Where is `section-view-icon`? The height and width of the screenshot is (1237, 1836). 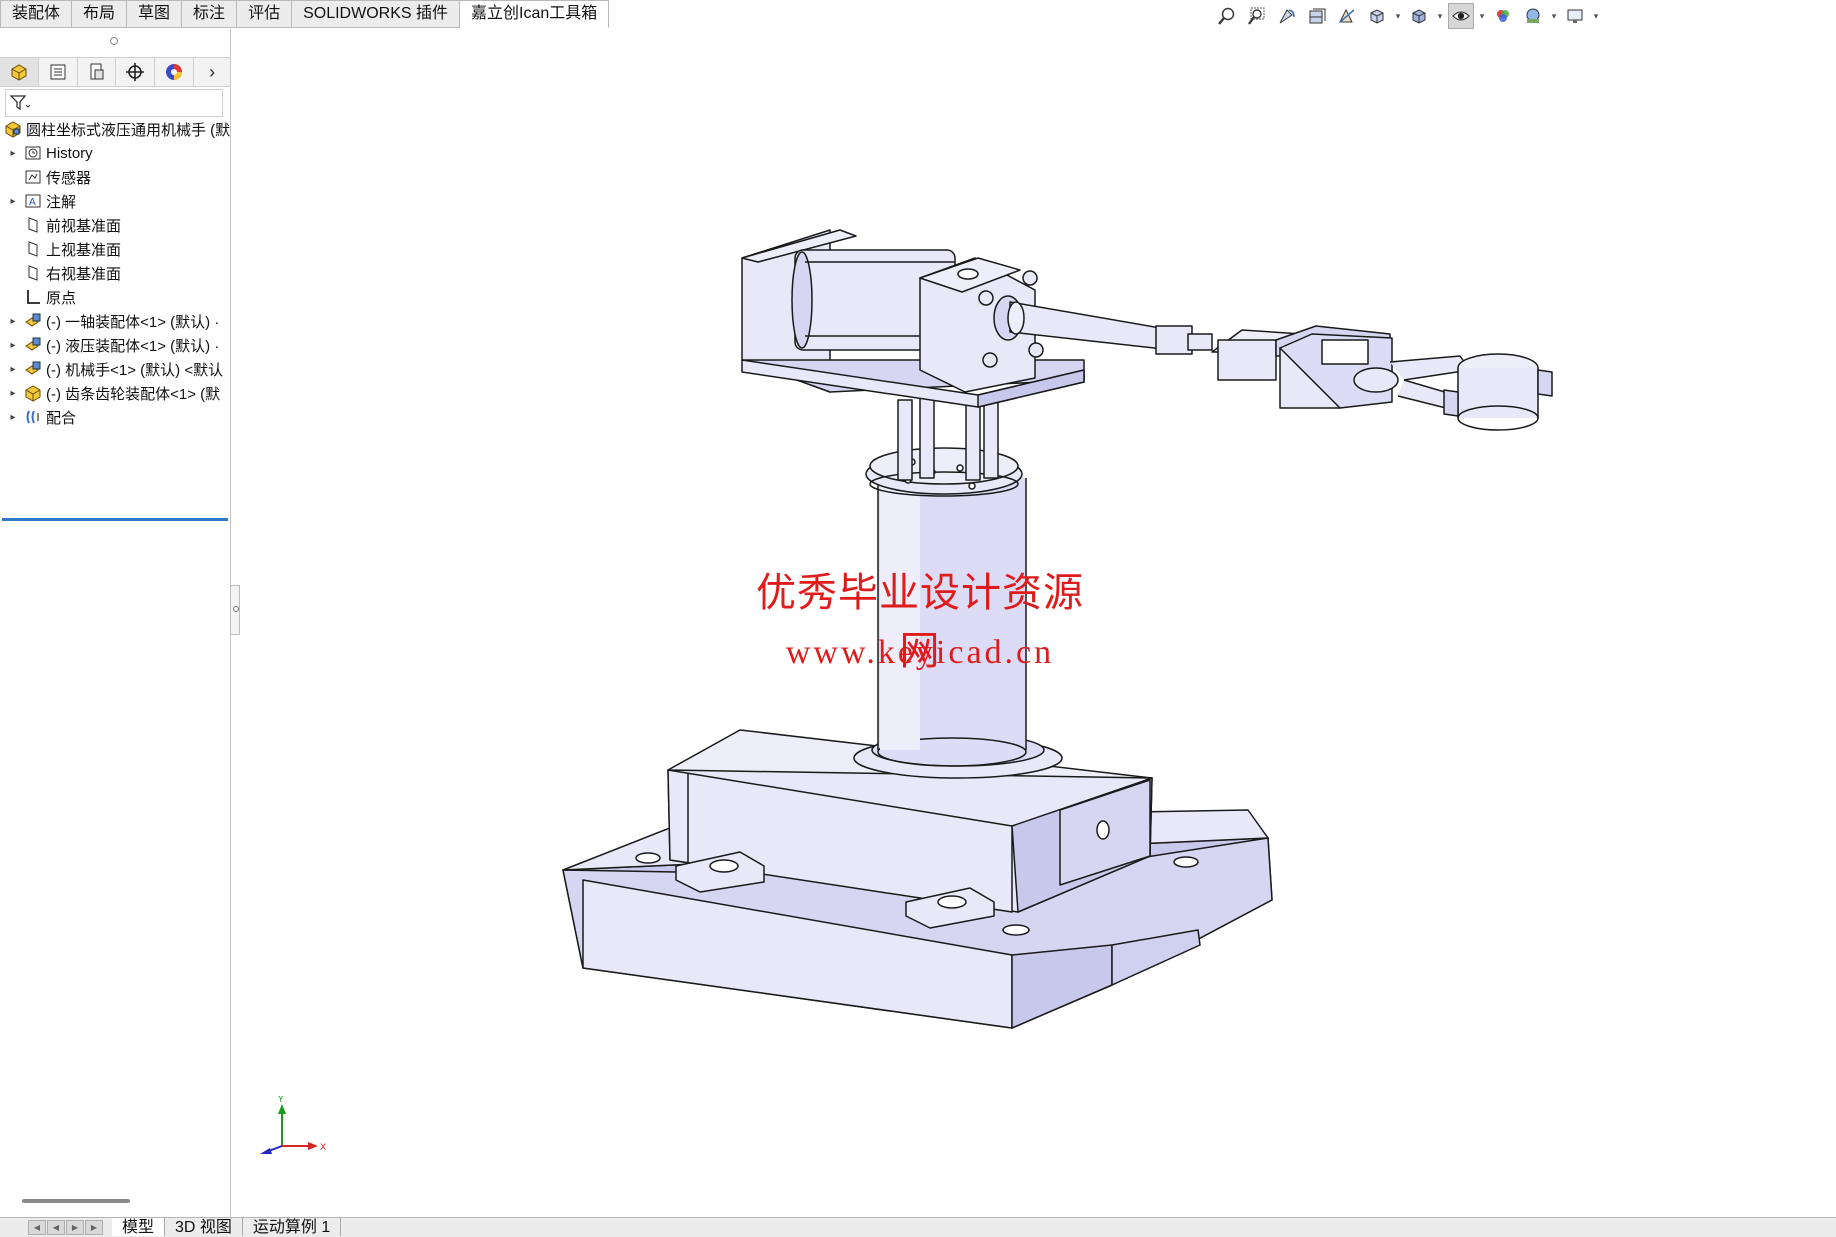 section-view-icon is located at coordinates (1317, 16).